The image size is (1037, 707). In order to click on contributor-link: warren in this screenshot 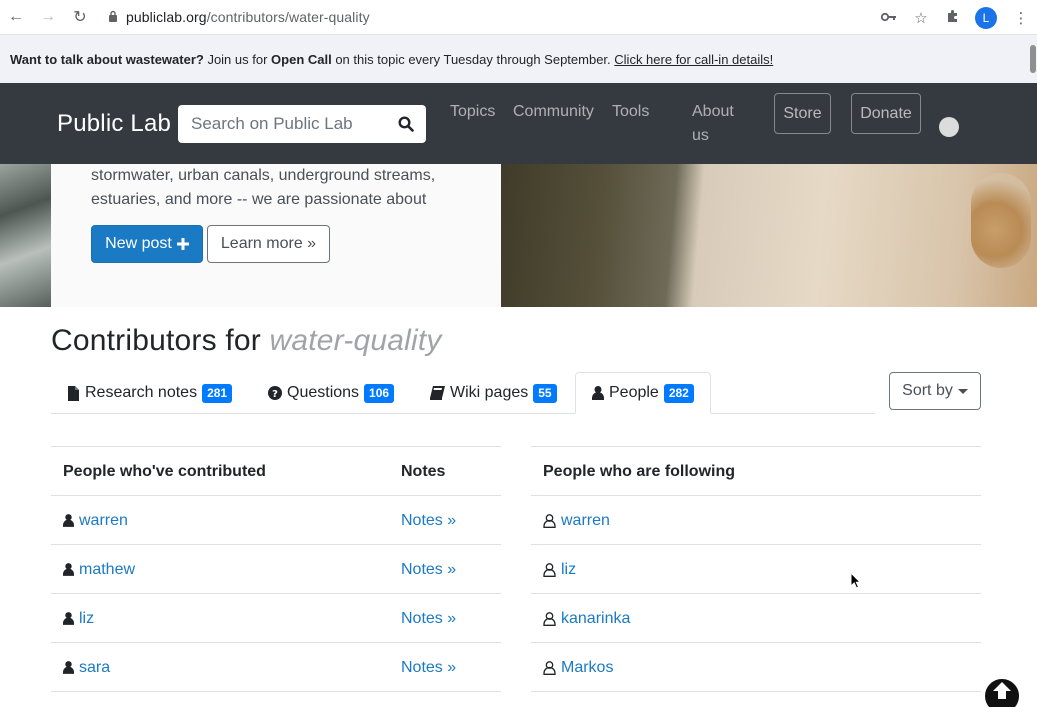, I will do `click(103, 521)`.